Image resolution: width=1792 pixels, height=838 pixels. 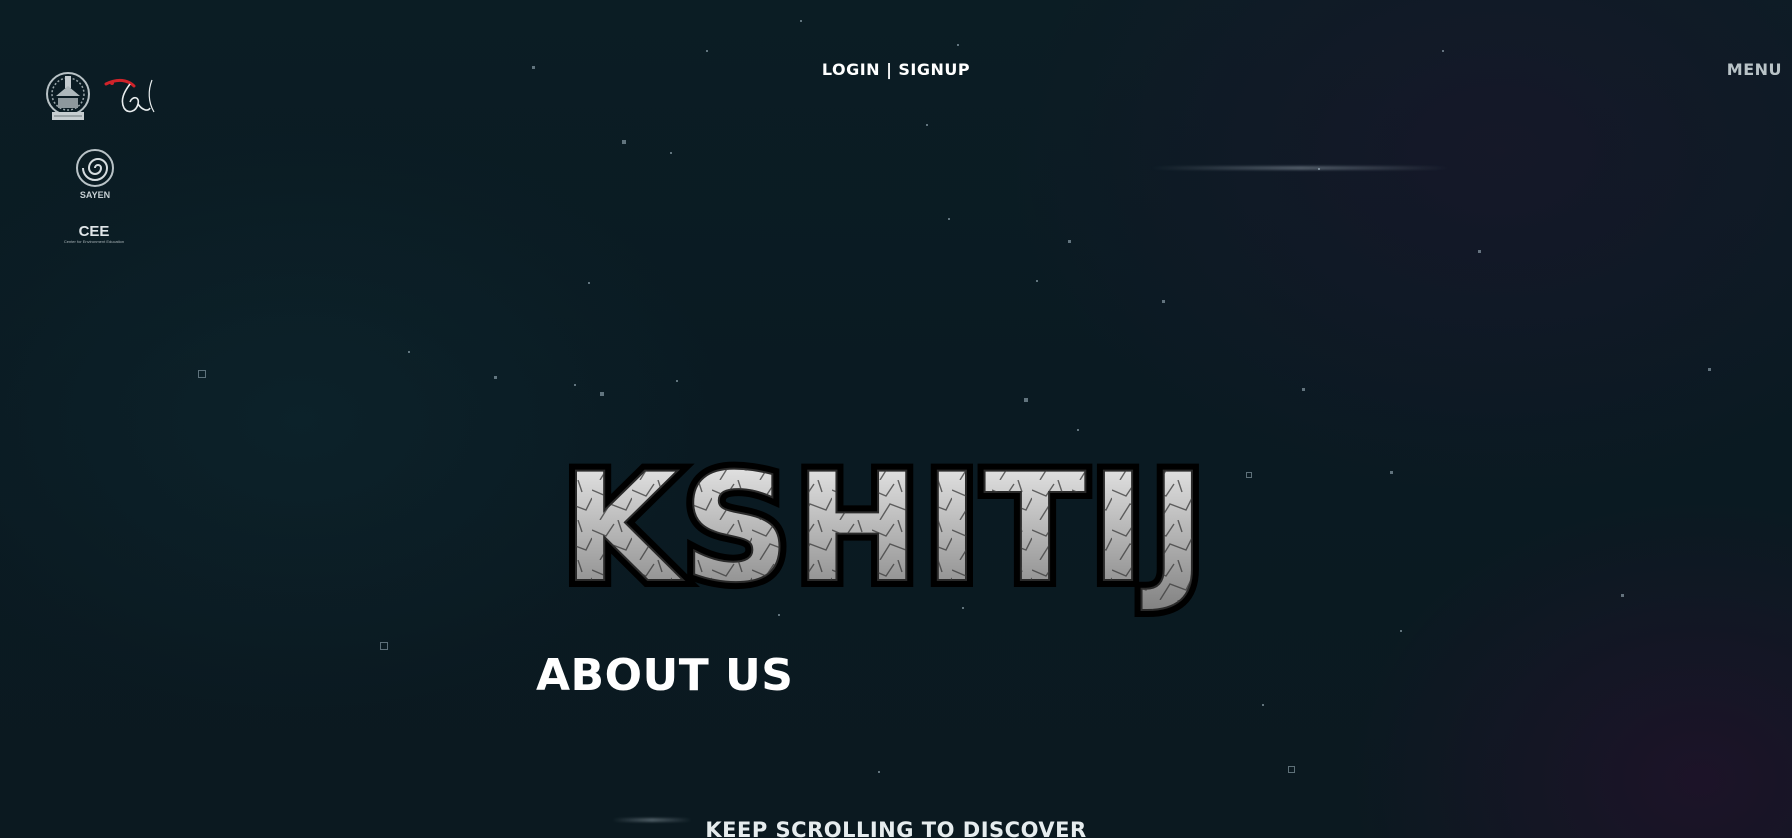 I want to click on section-title: ABOUT US, so click(x=665, y=675).